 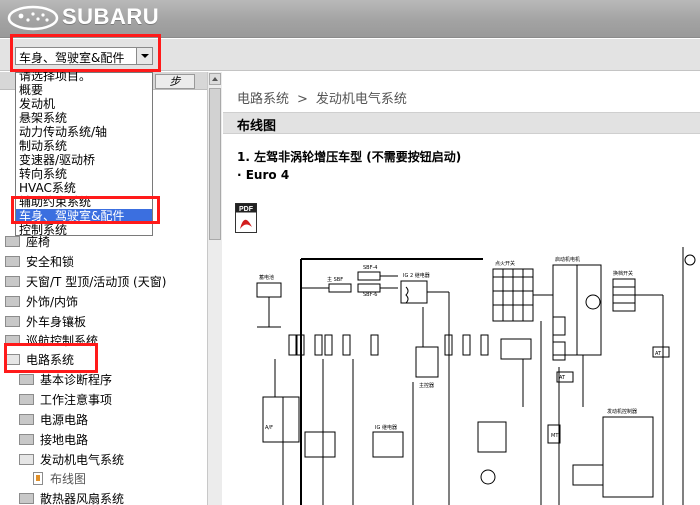 I want to click on svg-text: A/F, so click(x=269, y=428).